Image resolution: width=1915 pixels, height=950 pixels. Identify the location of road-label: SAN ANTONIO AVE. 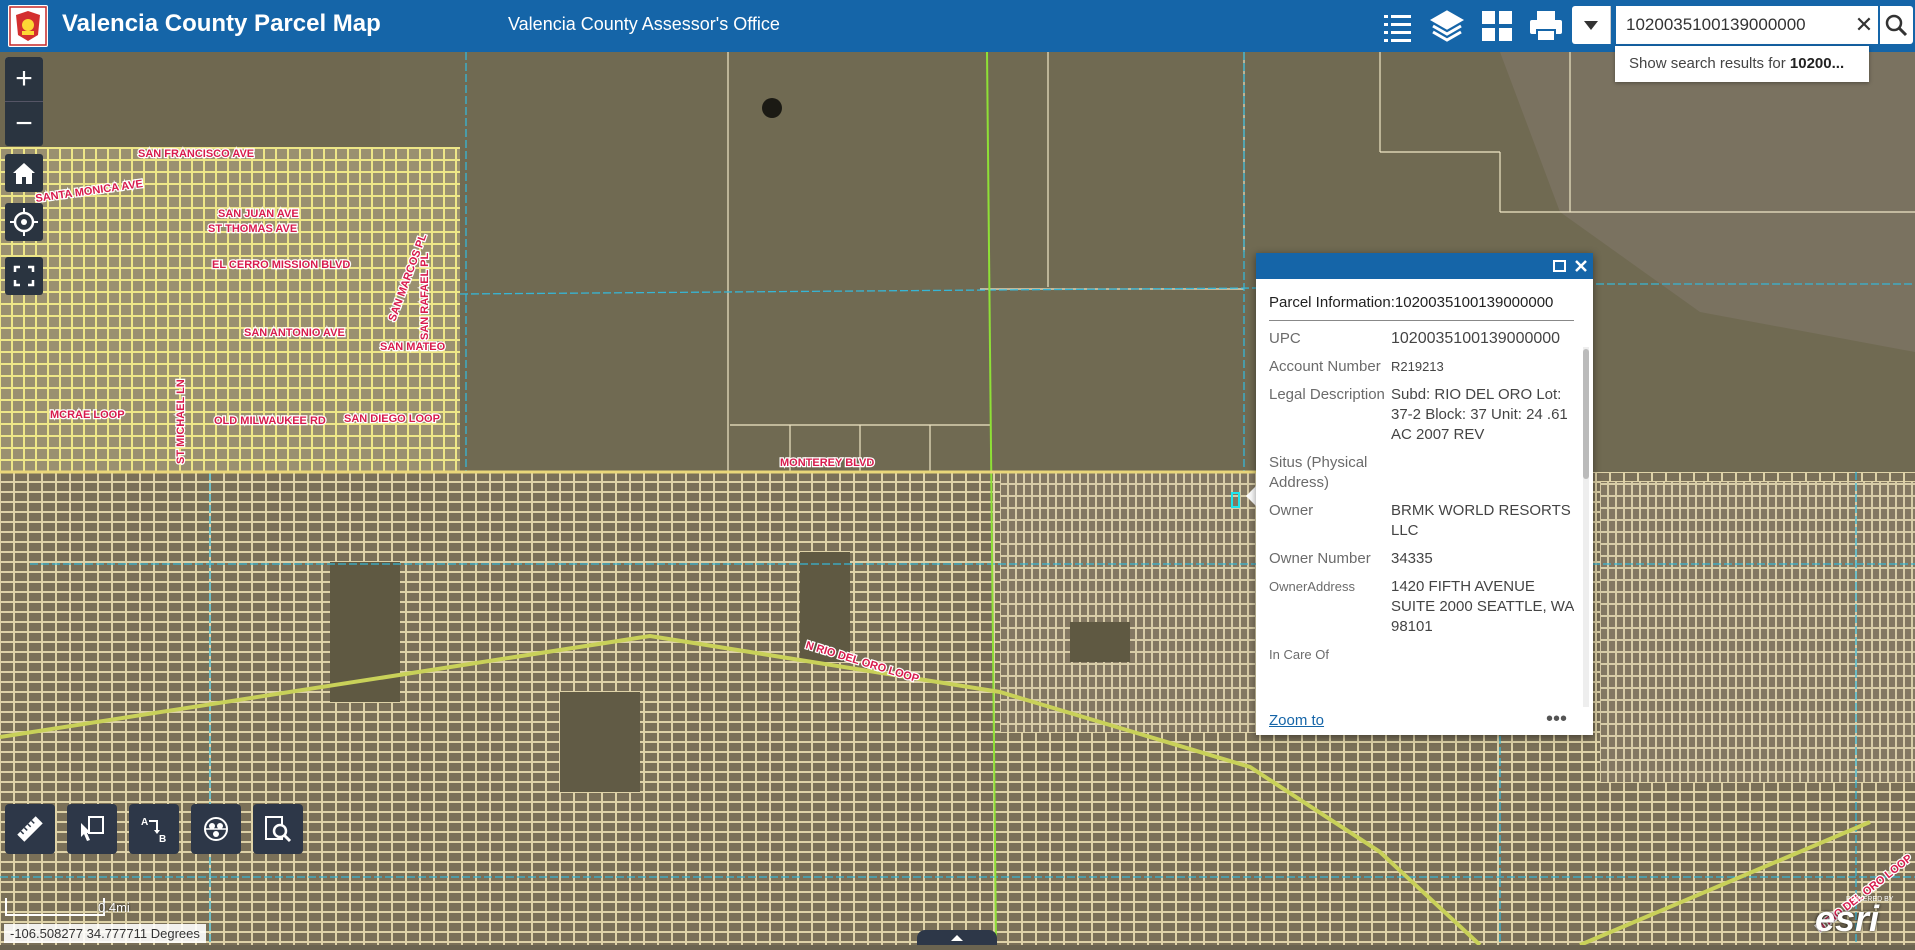
(294, 333).